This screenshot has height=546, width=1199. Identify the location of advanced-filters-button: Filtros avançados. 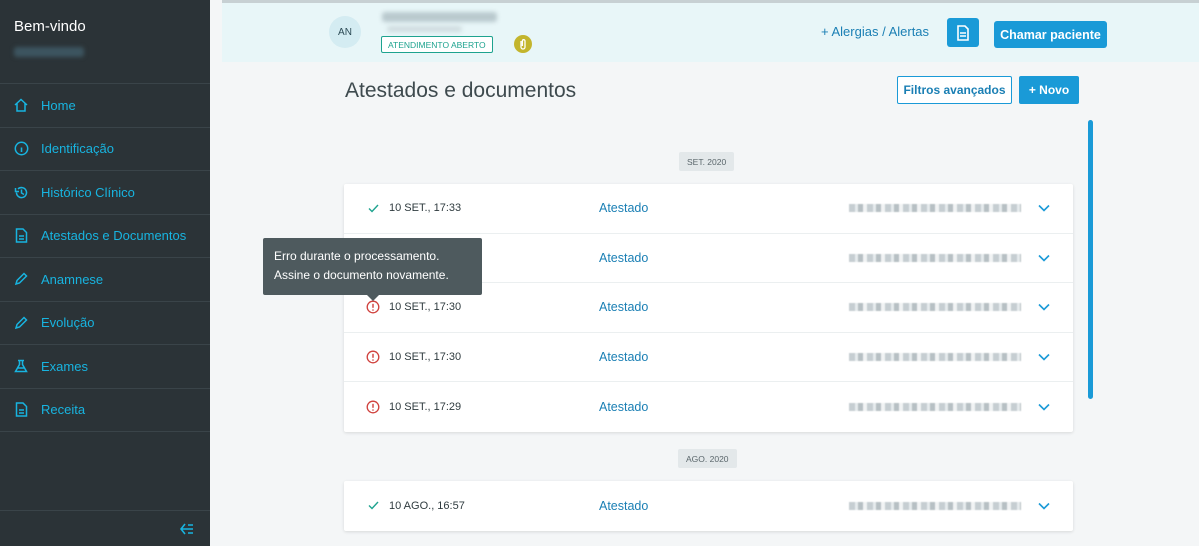
(954, 90).